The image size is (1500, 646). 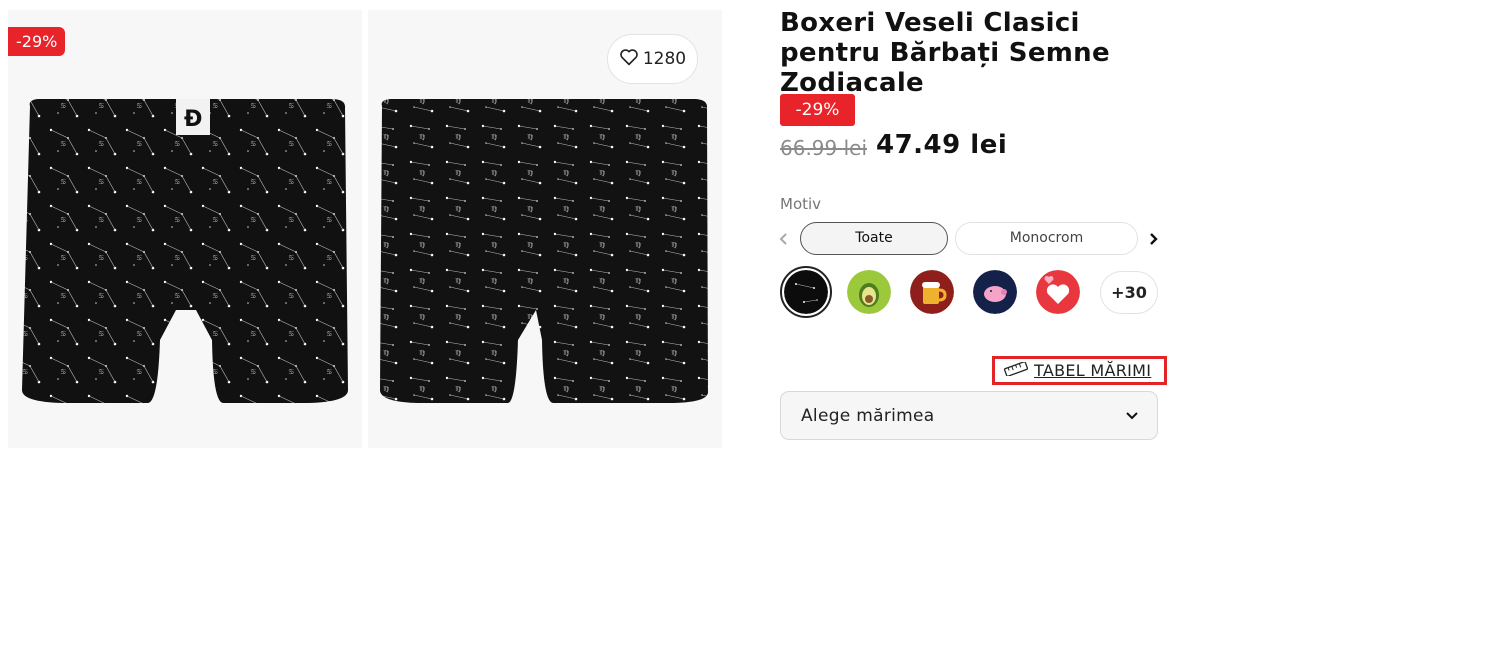 I want to click on size-table-label: TABEL MĂRIMI, so click(x=1093, y=370).